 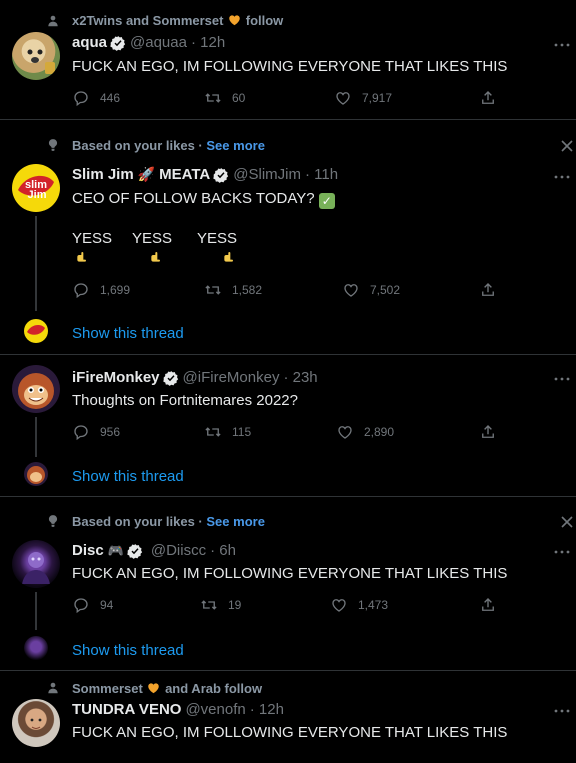 What do you see at coordinates (287, 99) in the screenshot?
I see `tweet-actions: 446 60 7,917` at bounding box center [287, 99].